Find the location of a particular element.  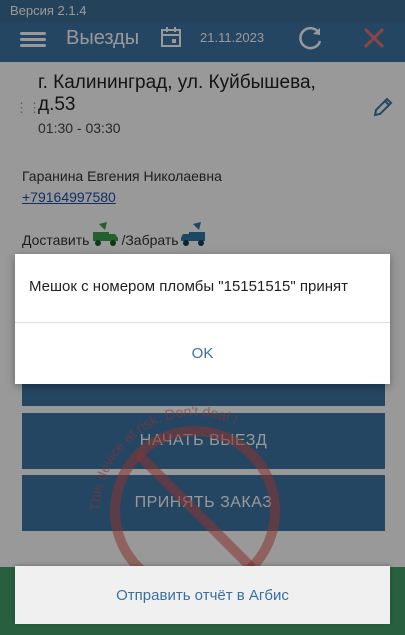

dialog-ok-button: OK is located at coordinates (202, 353).